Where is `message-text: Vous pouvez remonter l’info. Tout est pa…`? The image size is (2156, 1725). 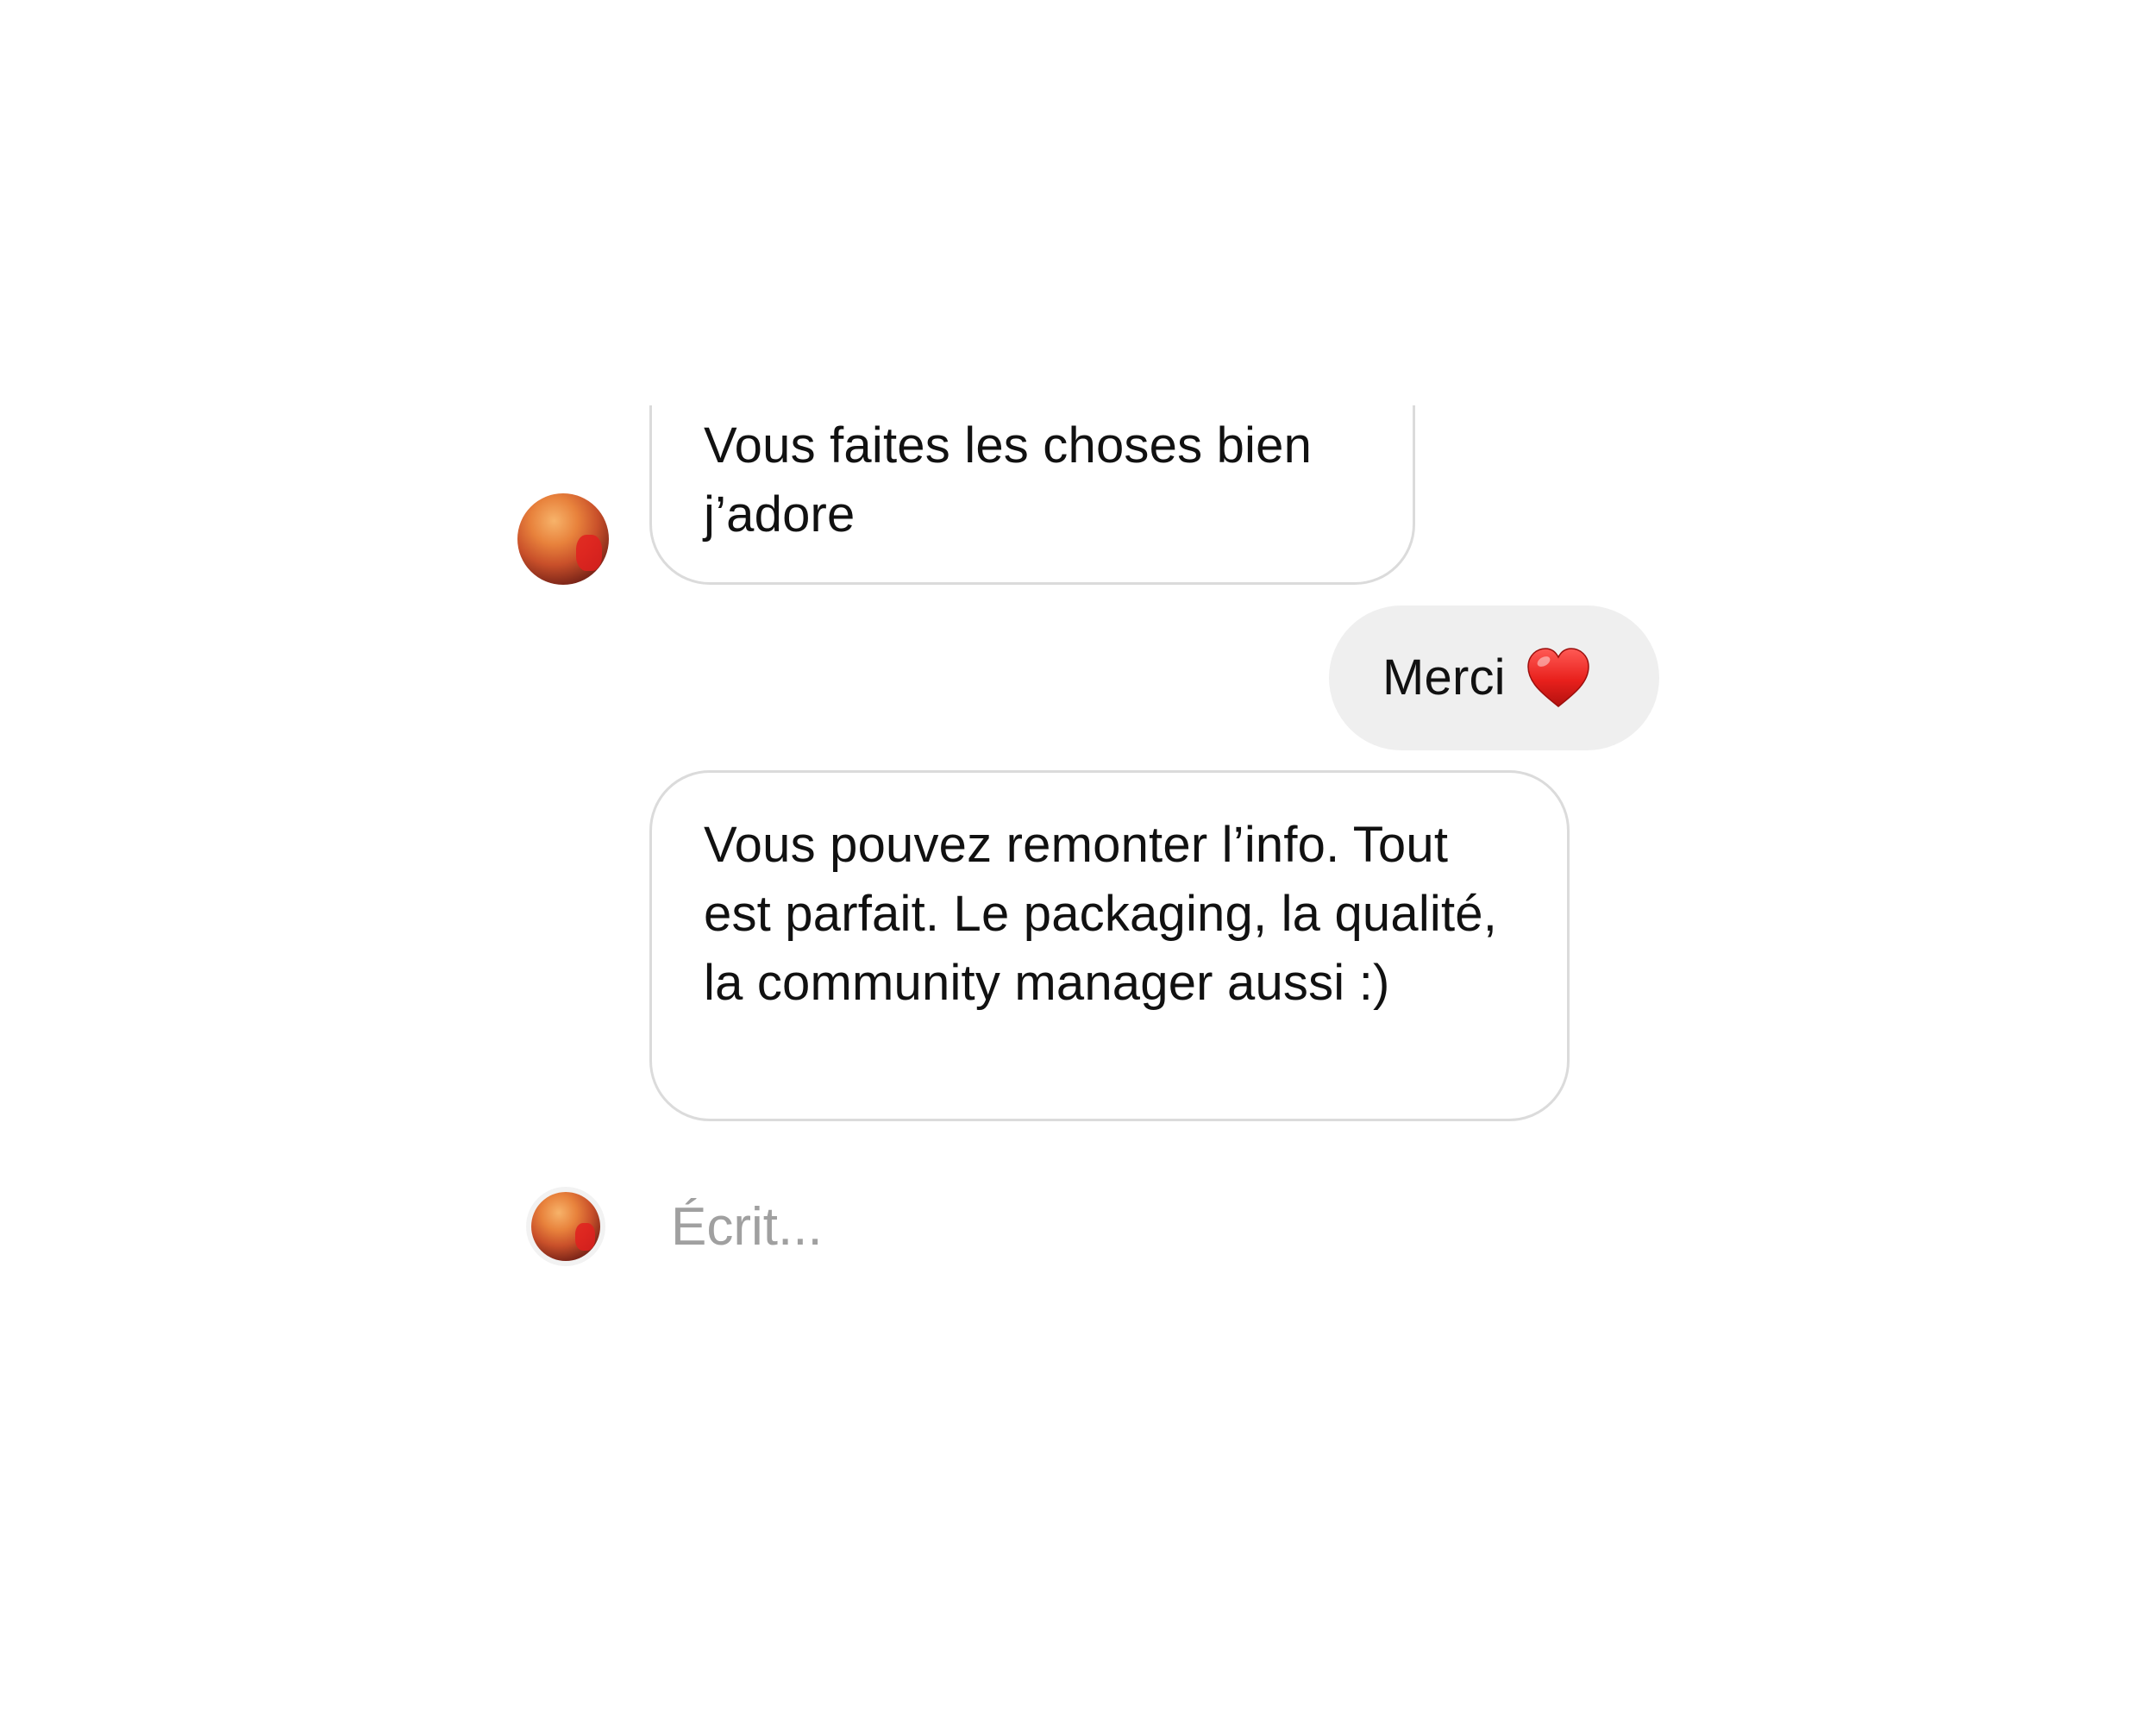
message-text: Vous pouvez remonter l’info. Tout est pa… is located at coordinates (1101, 914).